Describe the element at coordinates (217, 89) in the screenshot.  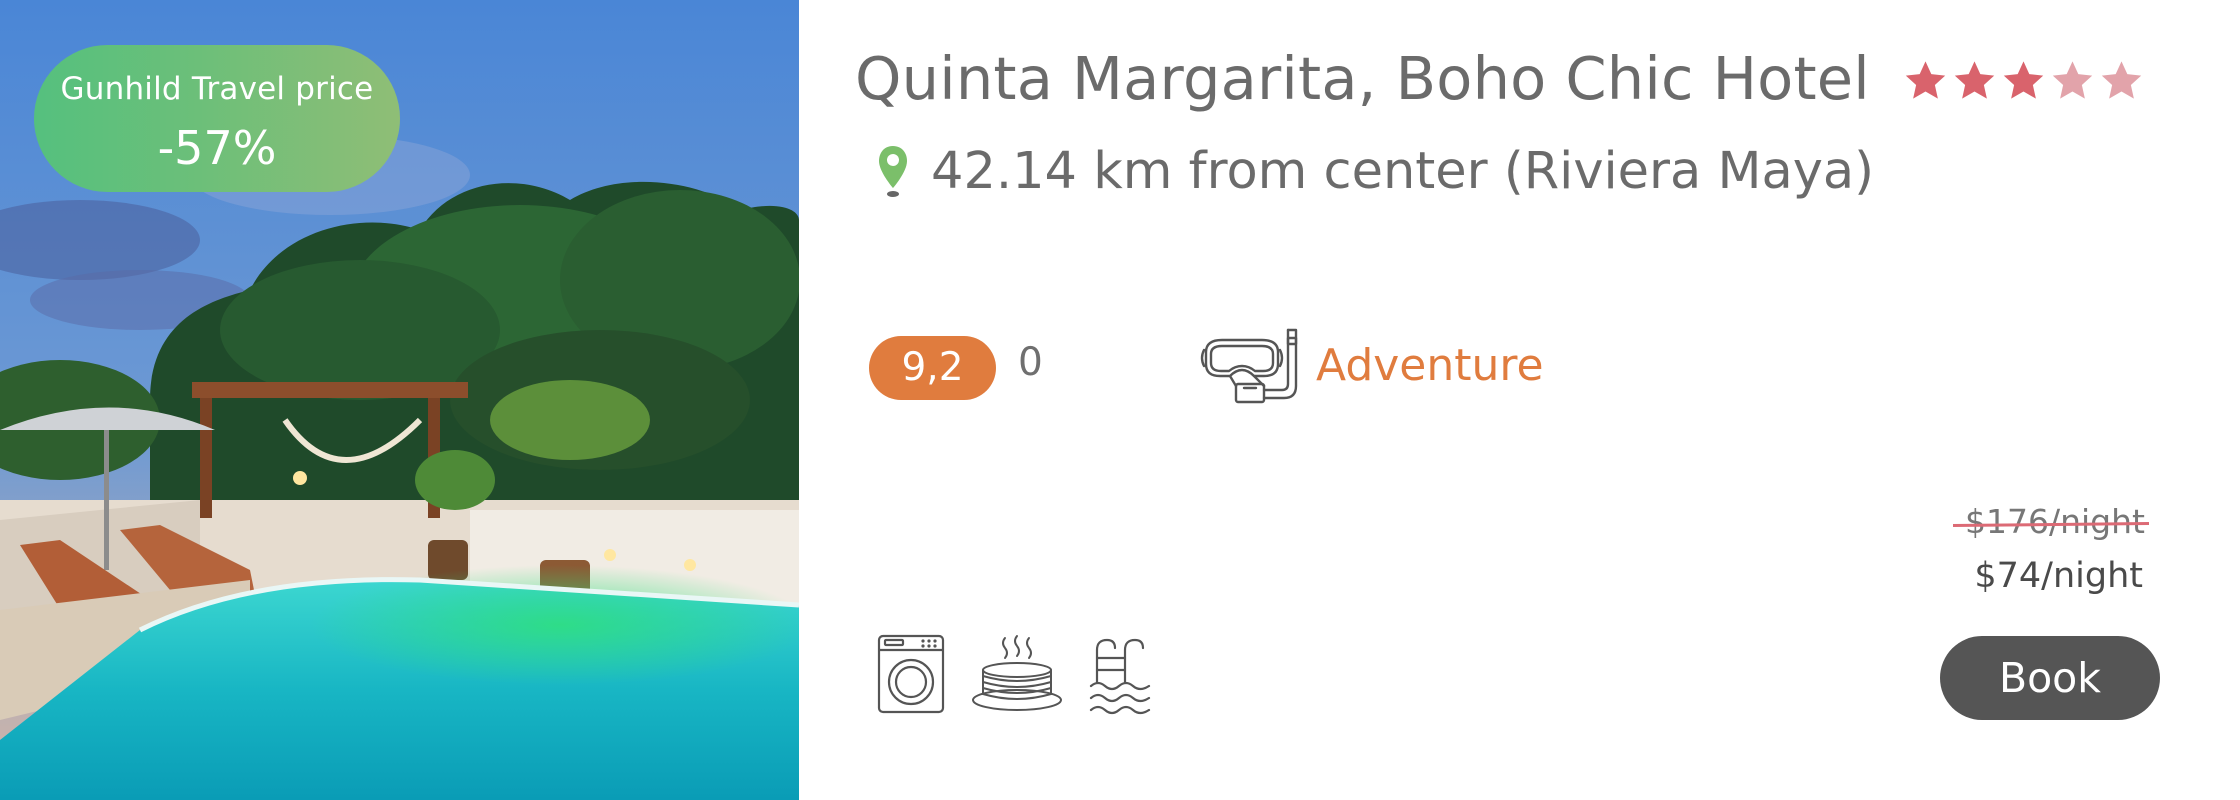
I see `discount-badge-label: Gunhild Travel price` at that location.